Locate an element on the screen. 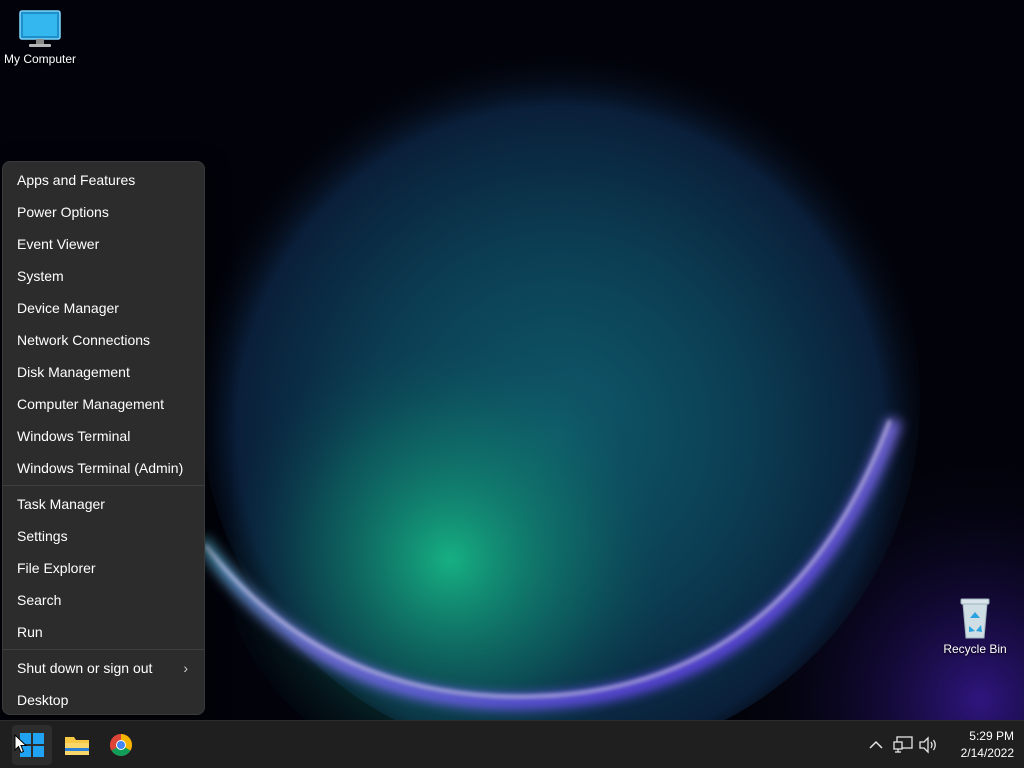  menu-item-apps-and-features: Apps and Features is located at coordinates (103, 180).